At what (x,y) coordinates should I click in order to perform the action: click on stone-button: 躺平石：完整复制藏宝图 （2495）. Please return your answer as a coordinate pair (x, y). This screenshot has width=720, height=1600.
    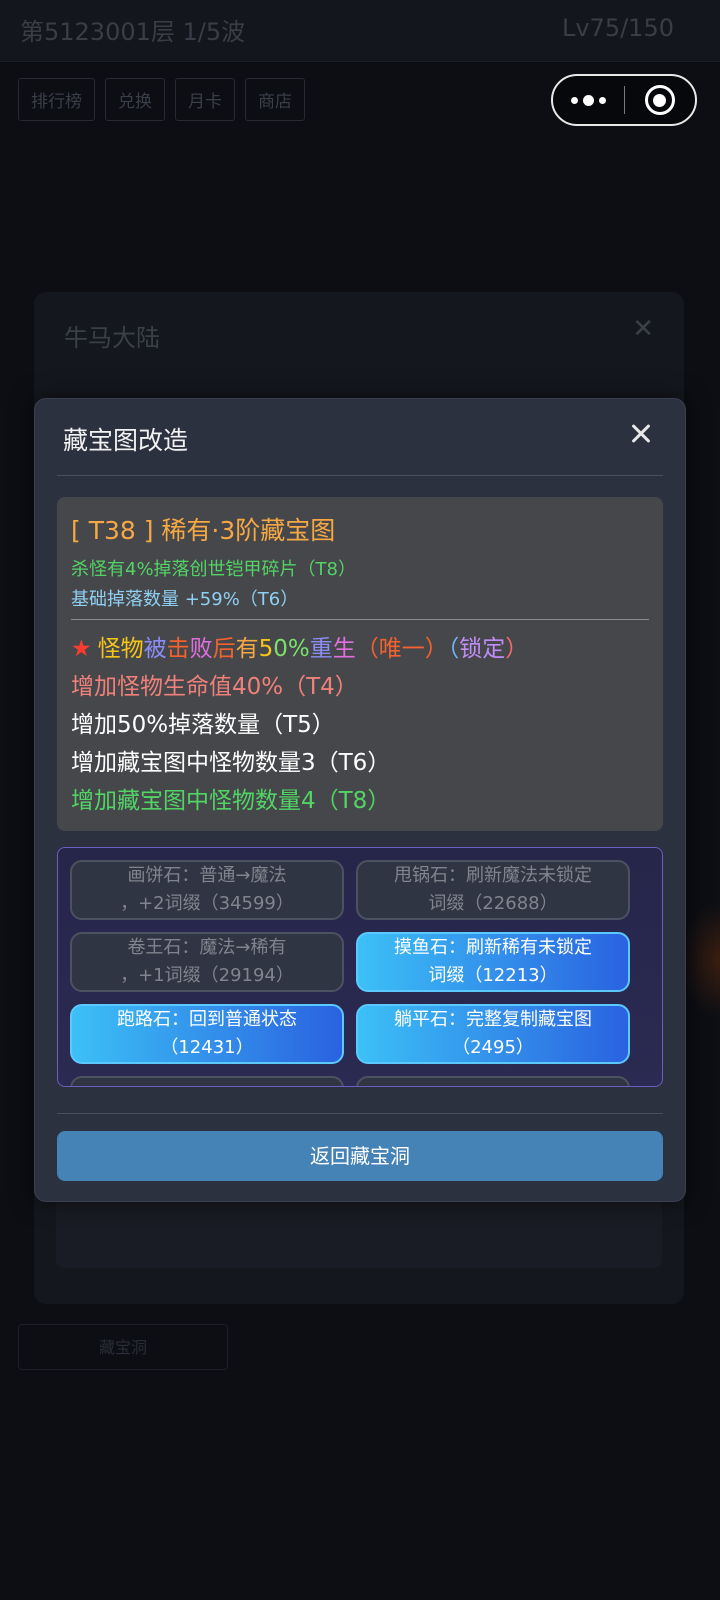
    Looking at the image, I should click on (493, 1034).